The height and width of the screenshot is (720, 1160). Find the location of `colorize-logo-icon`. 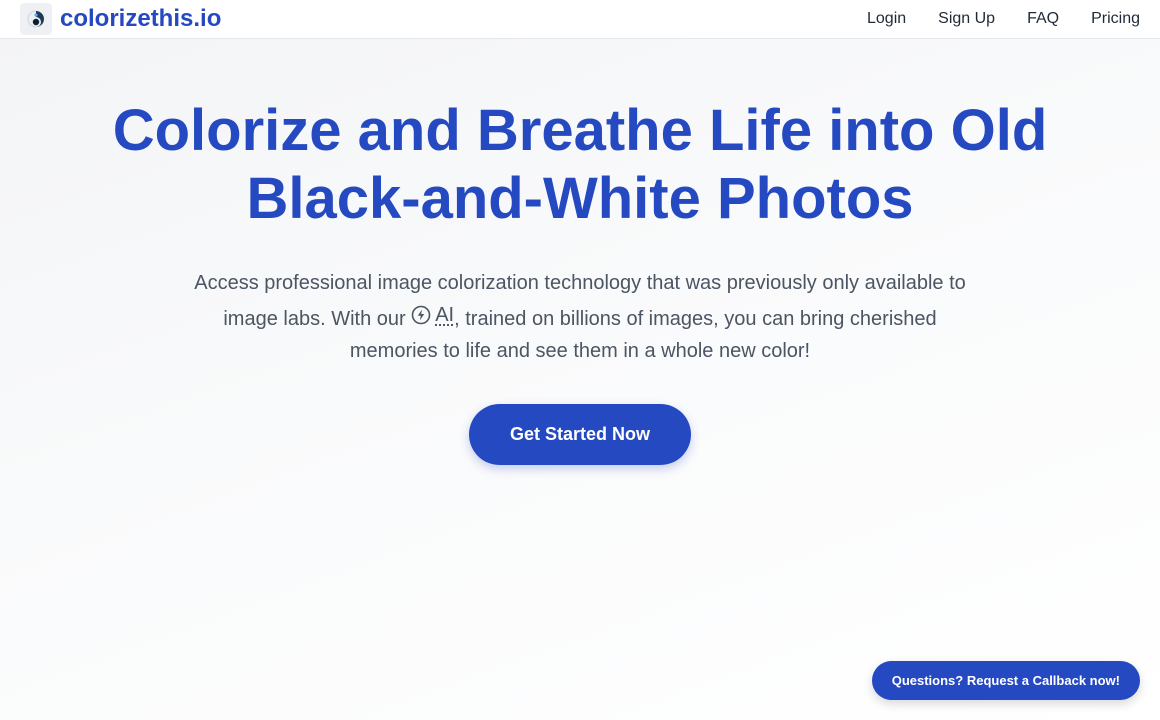

colorize-logo-icon is located at coordinates (36, 19).